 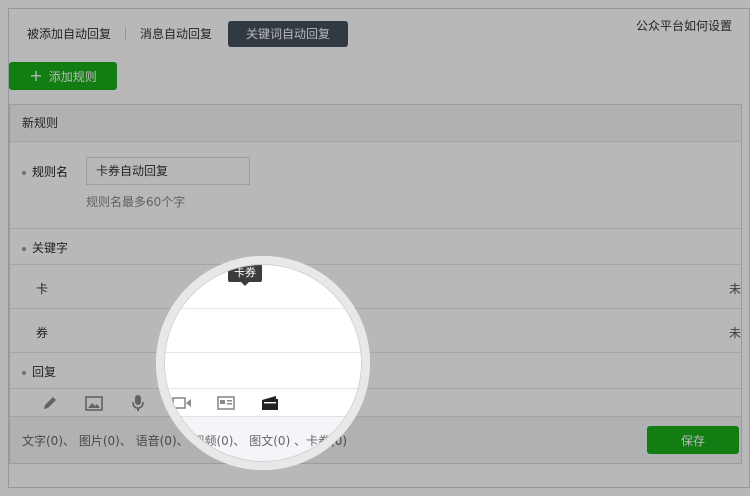 What do you see at coordinates (69, 34) in the screenshot?
I see `tab-added-auto-reply: 被添加自动回复` at bounding box center [69, 34].